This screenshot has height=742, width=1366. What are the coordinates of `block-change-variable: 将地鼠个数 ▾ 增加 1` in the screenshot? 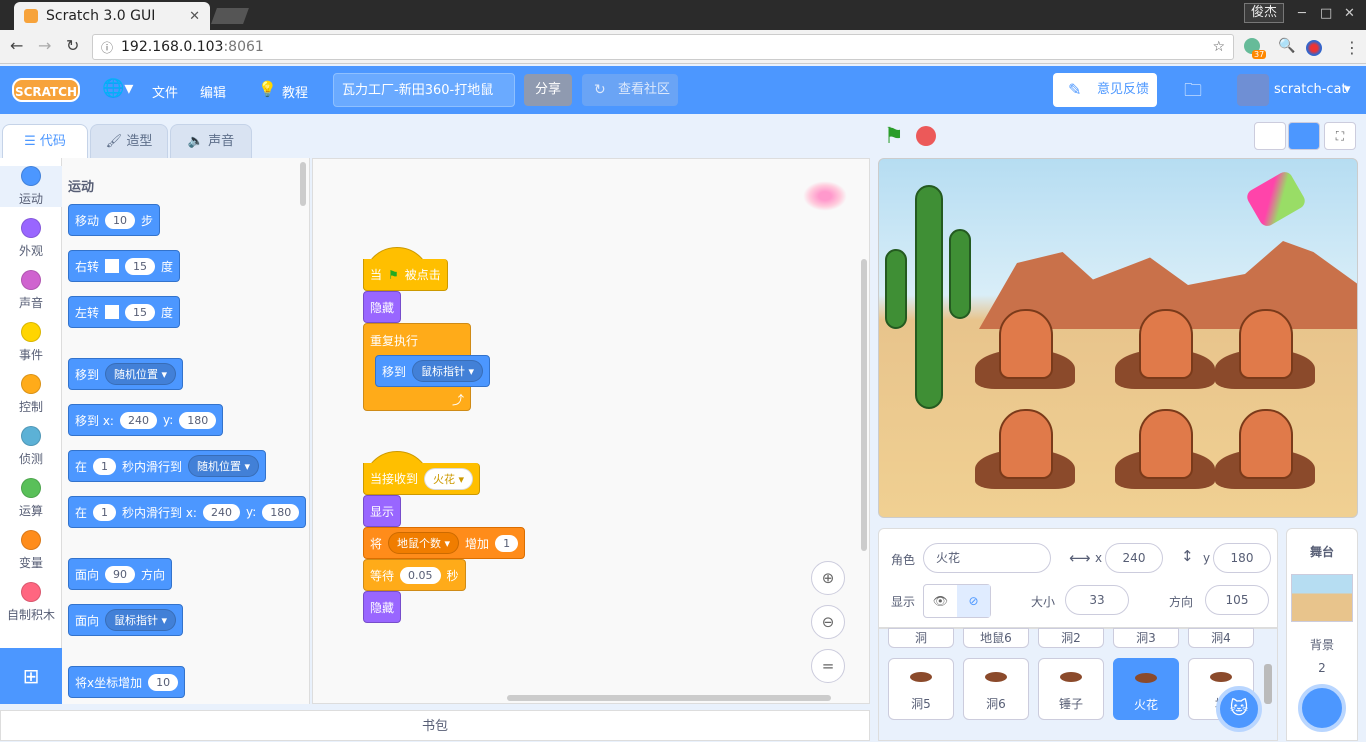 It's located at (444, 543).